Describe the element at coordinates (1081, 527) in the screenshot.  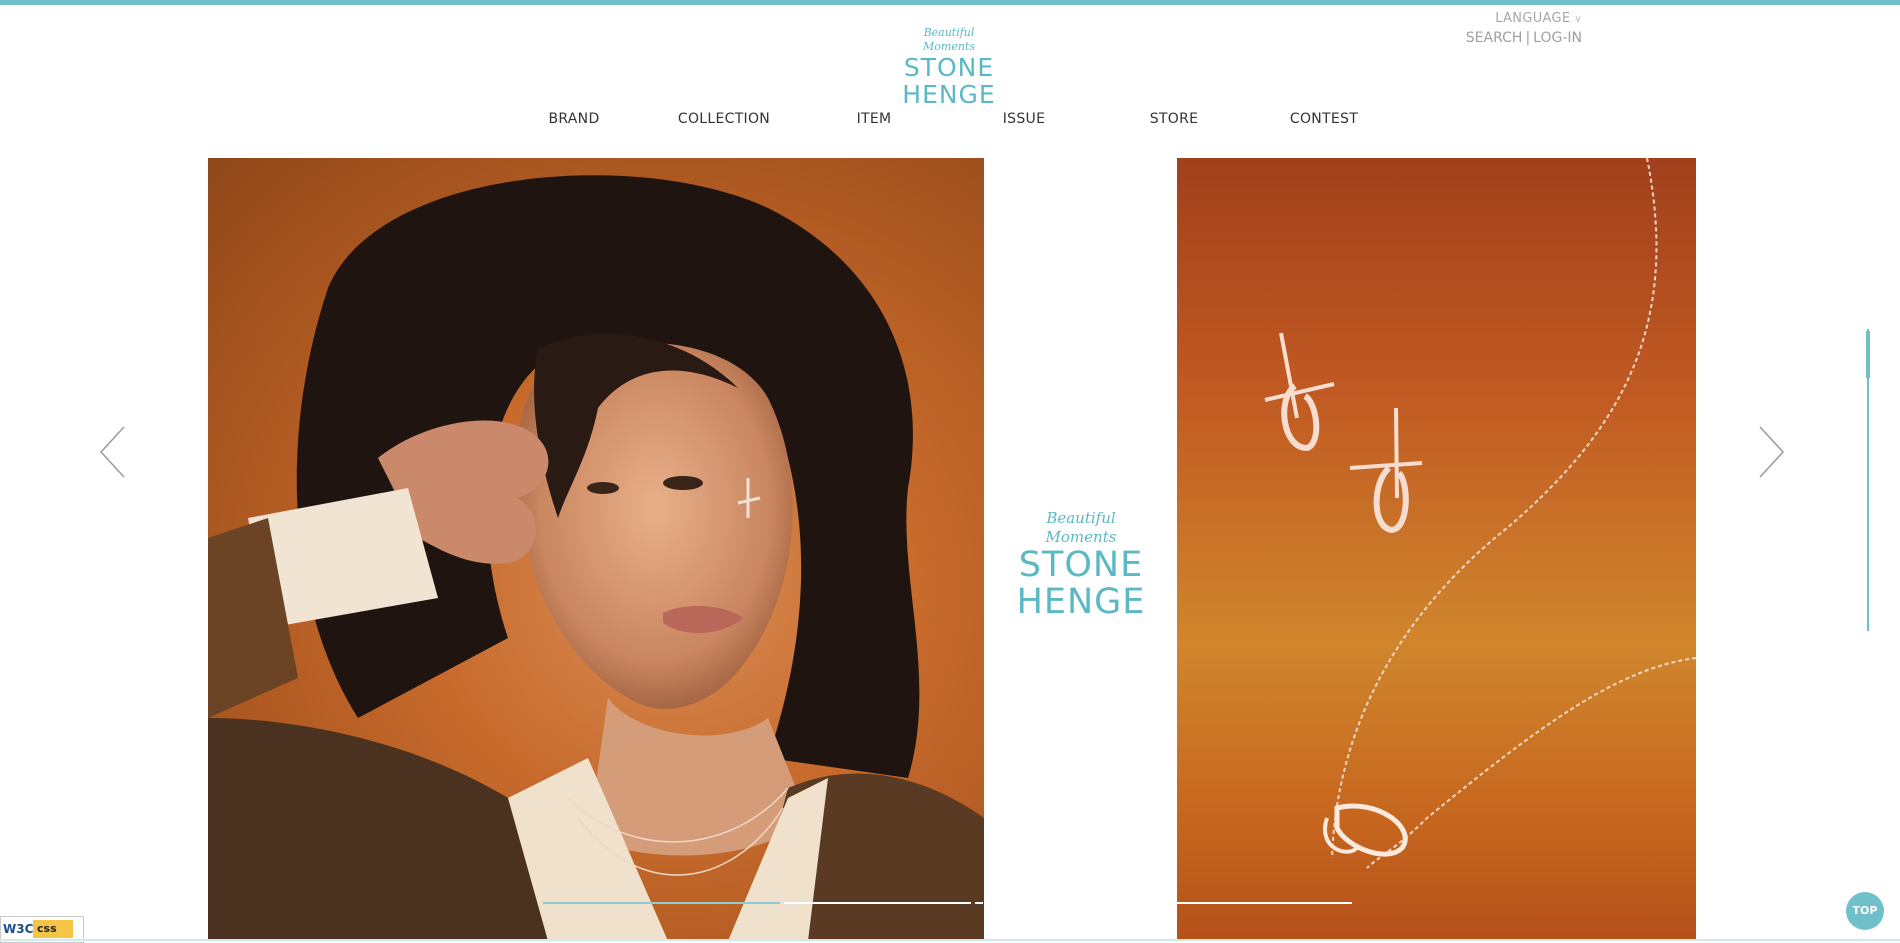
I see `center-logo-tagline: Beautiful Moments` at that location.